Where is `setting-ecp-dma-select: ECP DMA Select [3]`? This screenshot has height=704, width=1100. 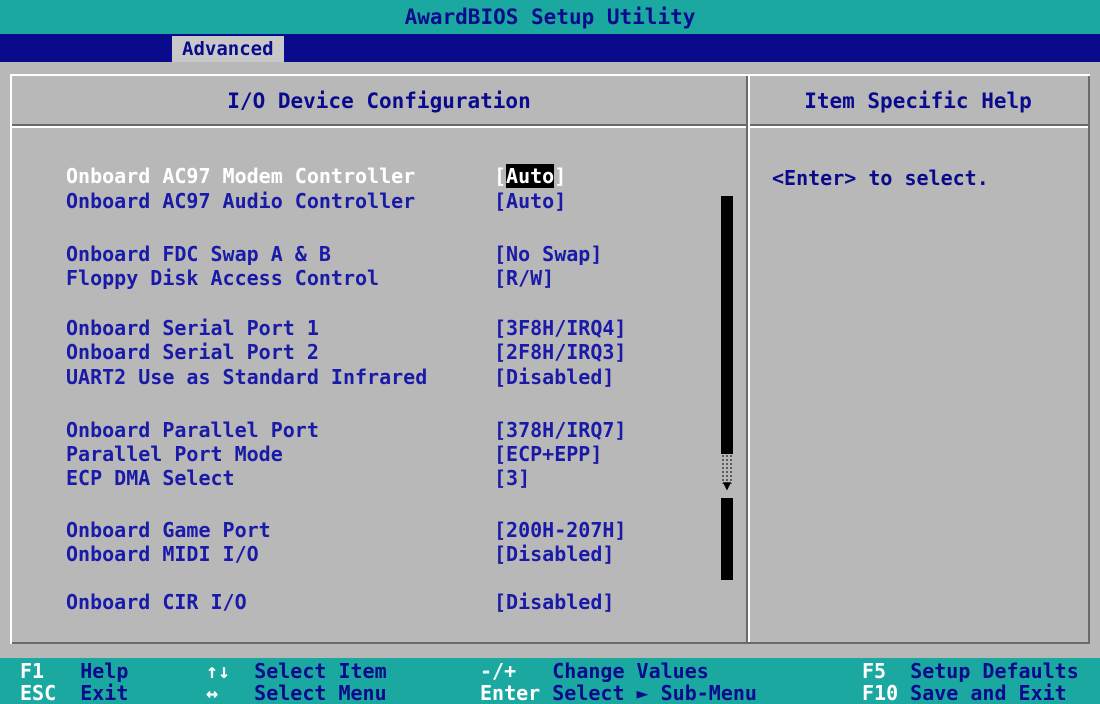 setting-ecp-dma-select: ECP DMA Select [3] is located at coordinates (391, 478).